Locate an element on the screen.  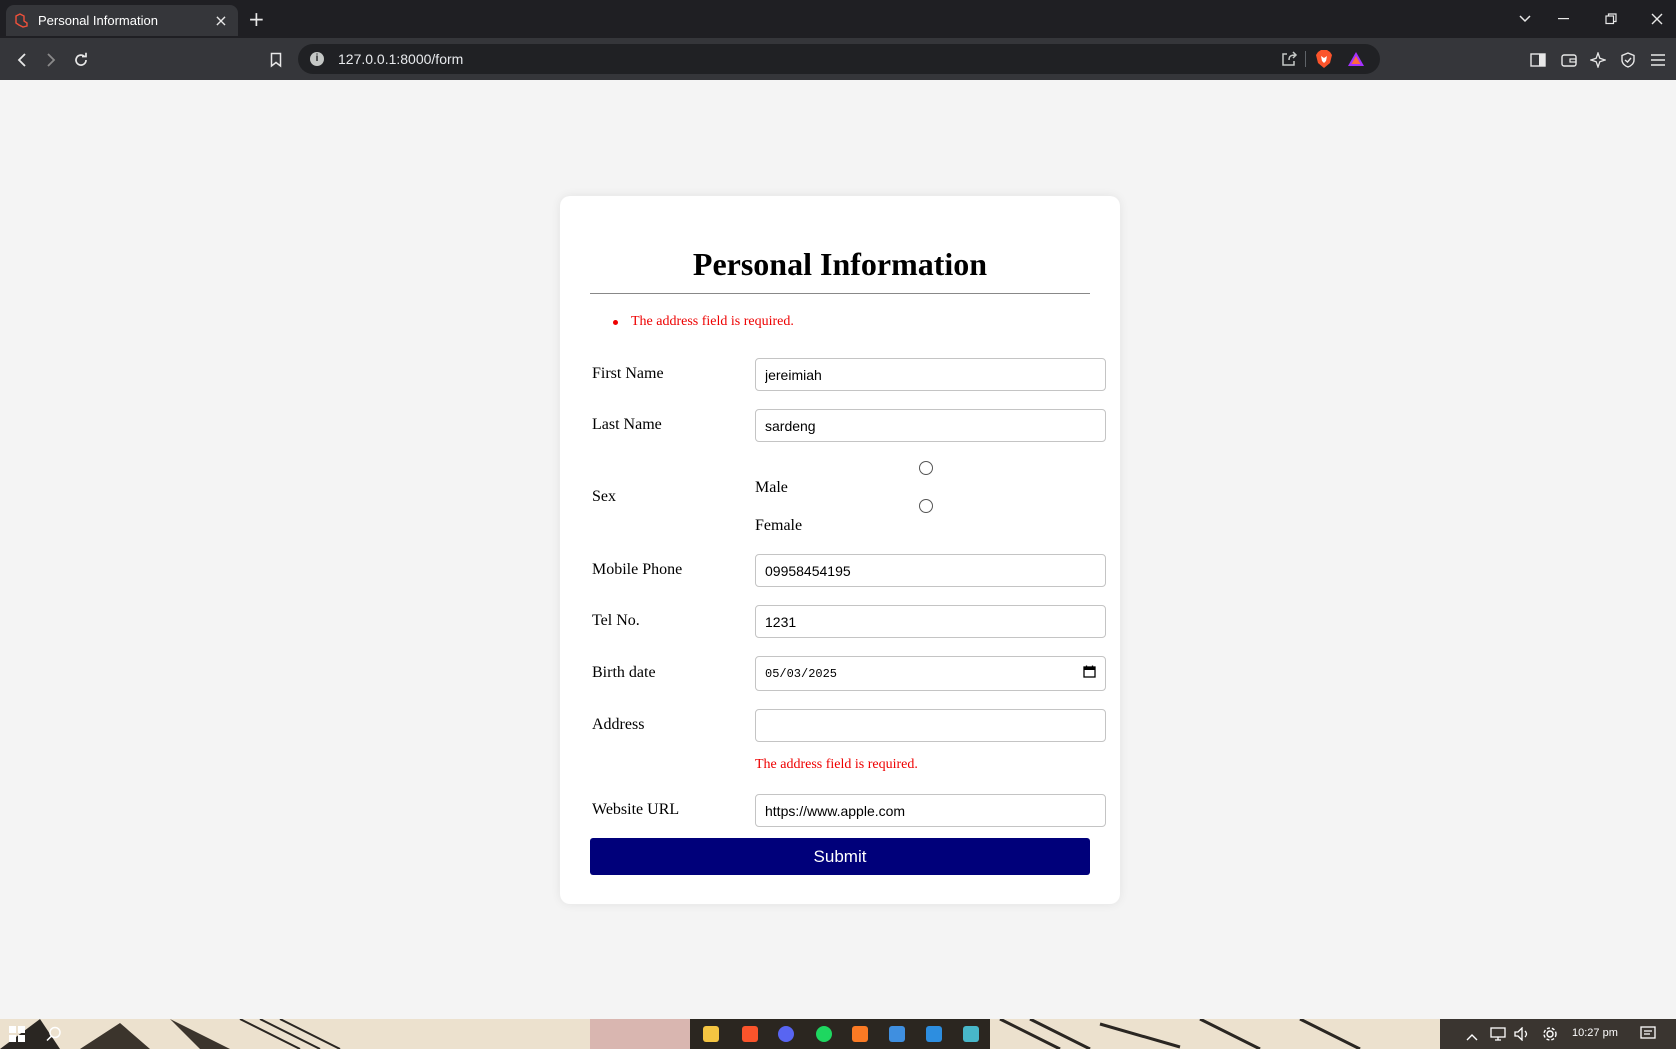
menu-icon is located at coordinates (1658, 60).